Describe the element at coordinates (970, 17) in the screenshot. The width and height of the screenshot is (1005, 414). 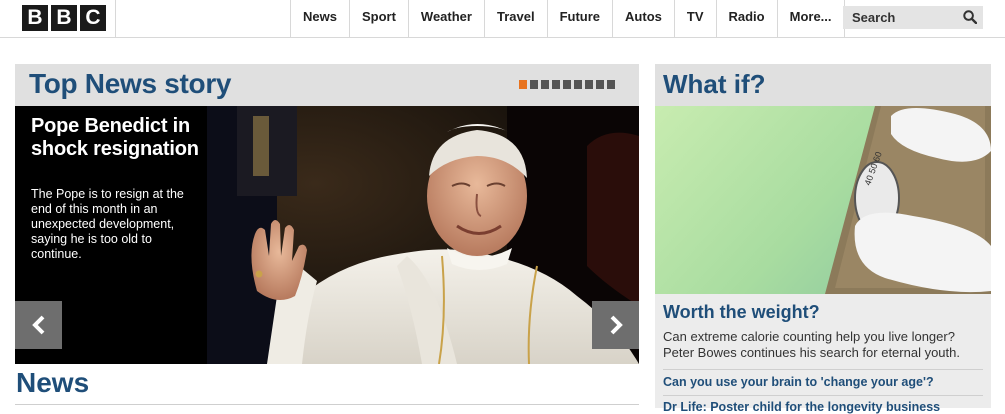
I see `search-icon` at that location.